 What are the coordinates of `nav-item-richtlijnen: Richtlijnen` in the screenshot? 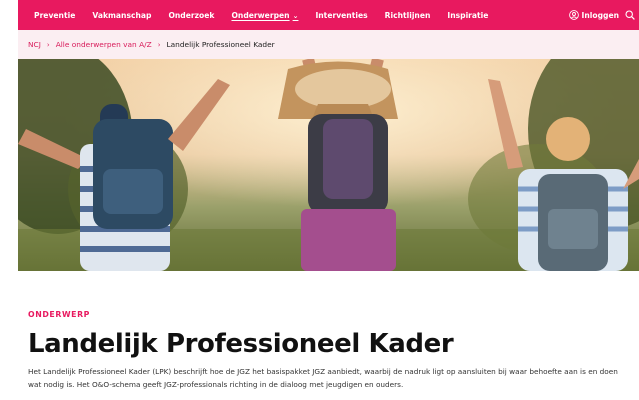 It's located at (408, 15).